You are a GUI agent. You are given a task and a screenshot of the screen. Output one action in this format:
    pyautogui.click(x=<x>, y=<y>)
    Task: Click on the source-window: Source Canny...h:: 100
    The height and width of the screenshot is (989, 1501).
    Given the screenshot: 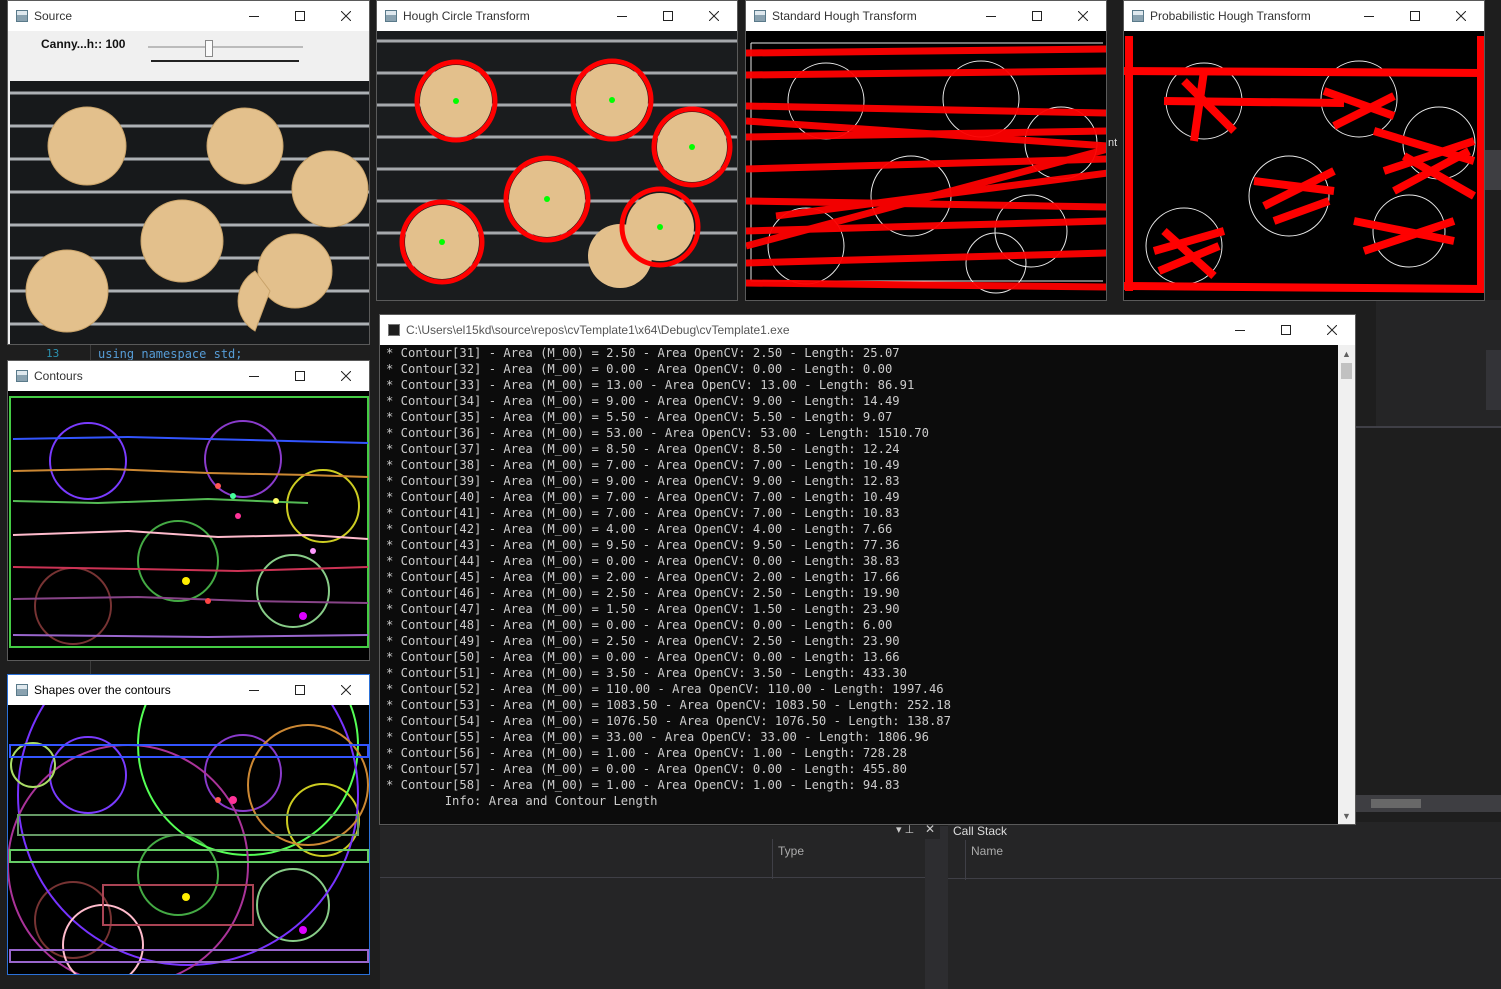 What is the action you would take?
    pyautogui.click(x=188, y=172)
    